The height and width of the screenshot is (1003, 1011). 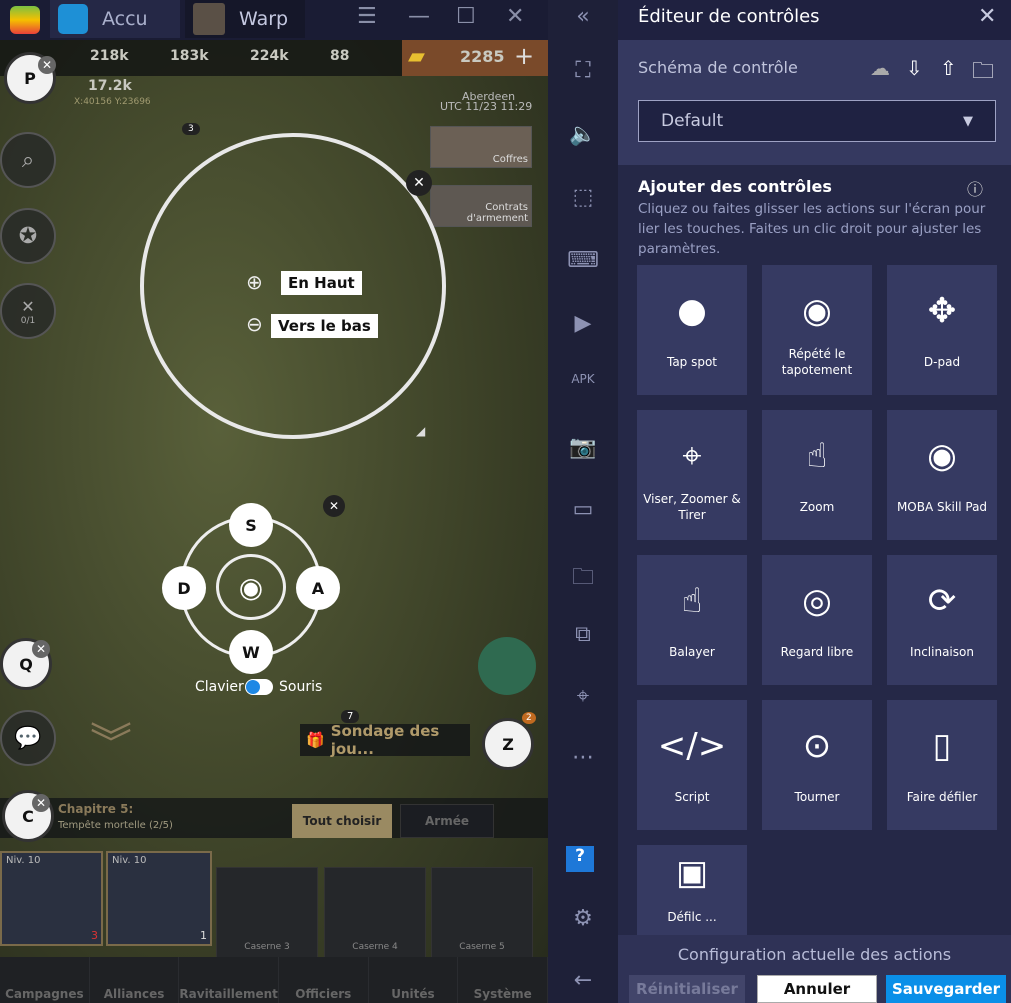 What do you see at coordinates (880, 68) in the screenshot?
I see `cloud-icon: ☁` at bounding box center [880, 68].